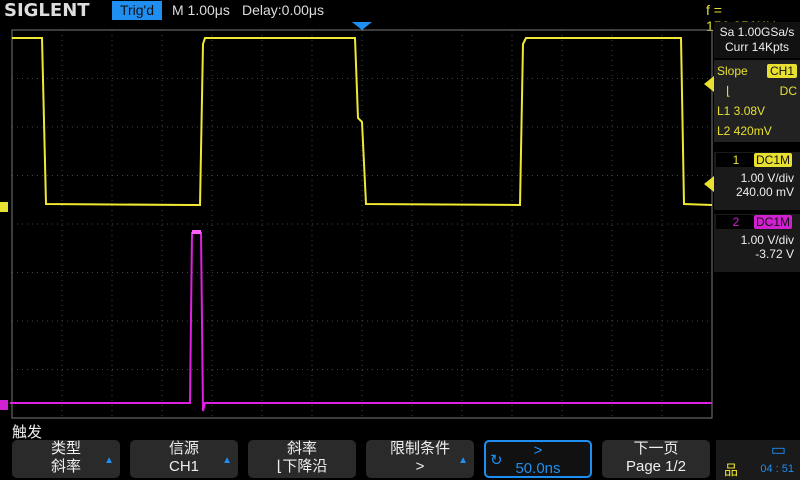  I want to click on trigger-level-1: L1 3.08V, so click(741, 111).